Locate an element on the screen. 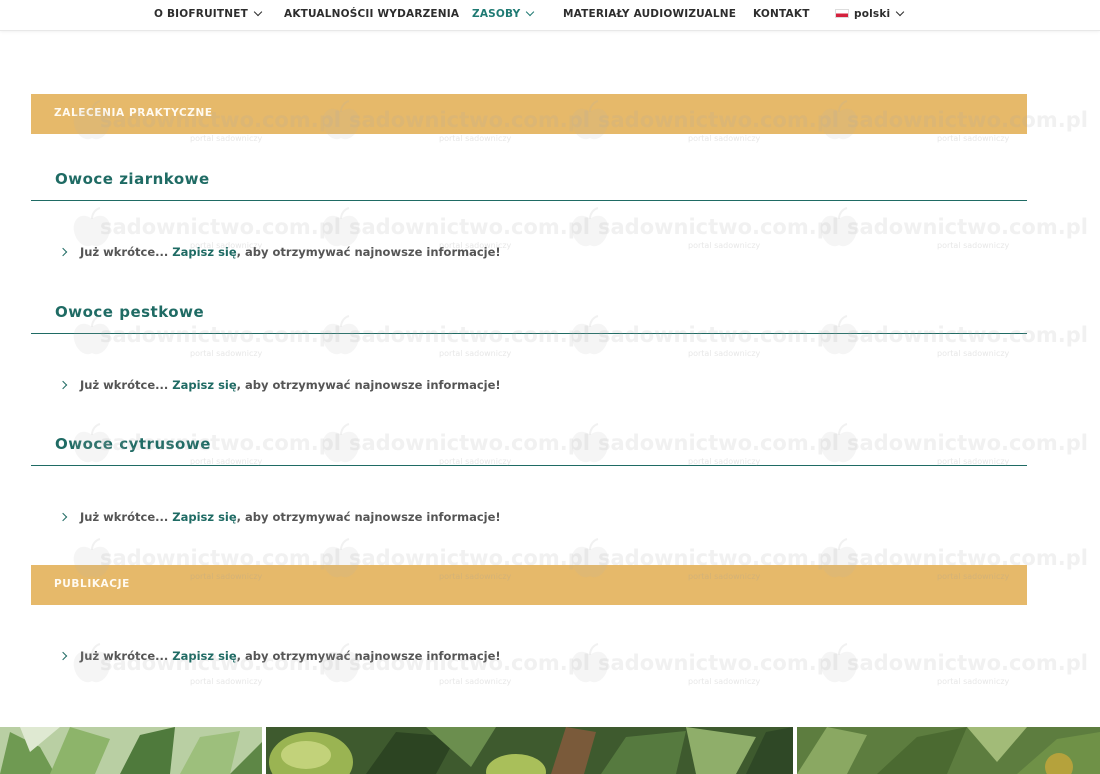 This screenshot has width=1100, height=774. nav-item-aktualnosci: AKTUALNOŚCII WYDARZENIA is located at coordinates (371, 14).